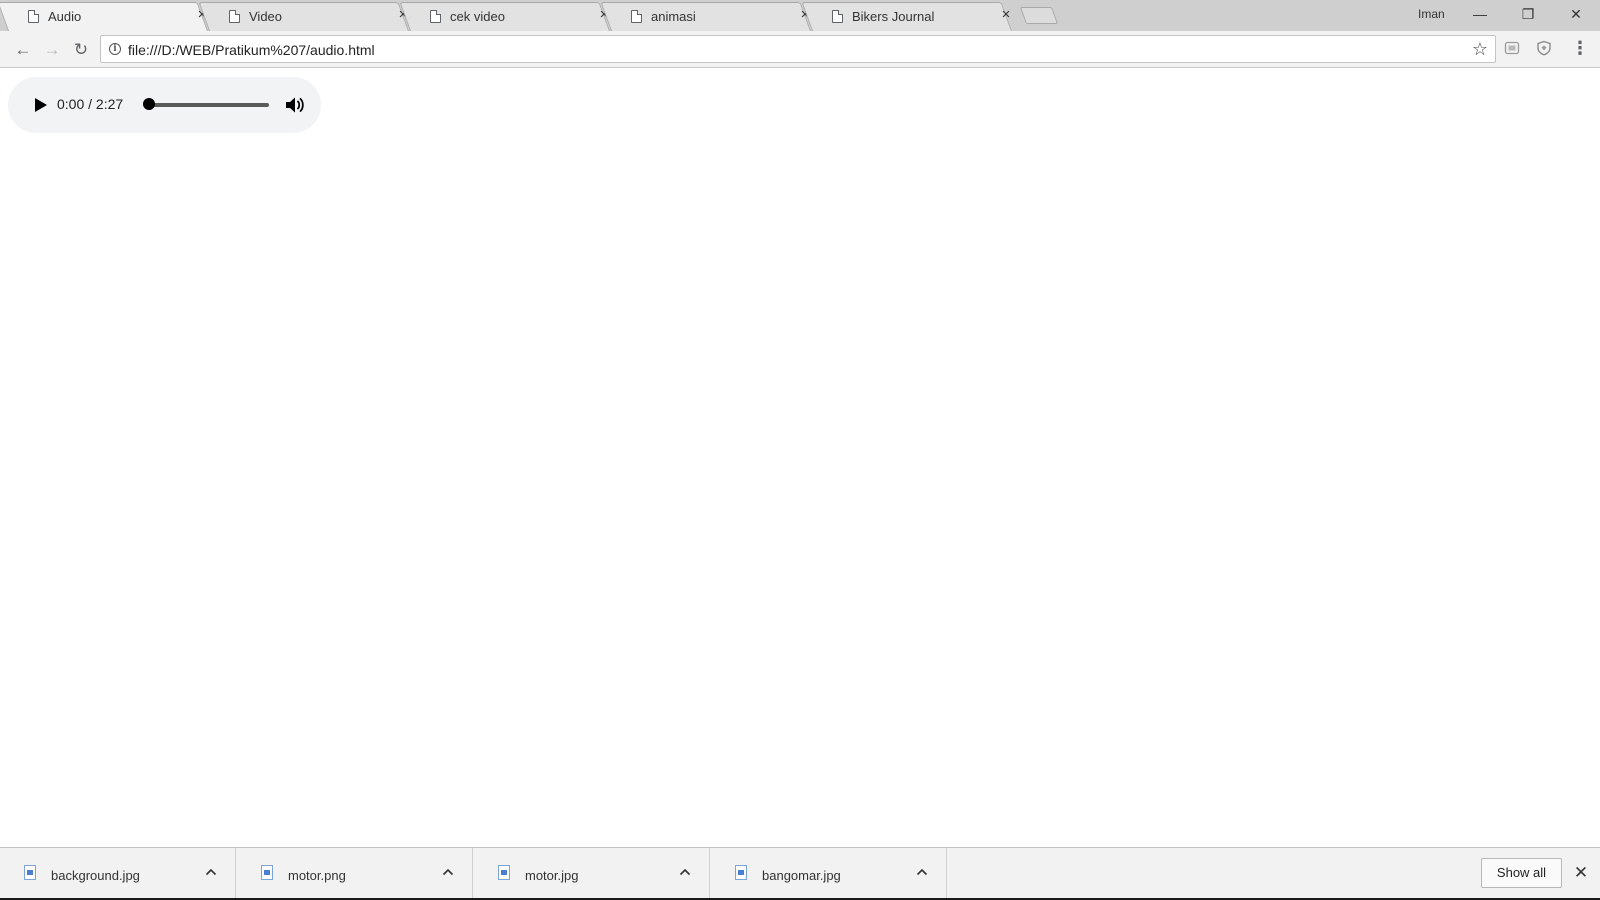  I want to click on show-all-button: Show all, so click(1521, 873).